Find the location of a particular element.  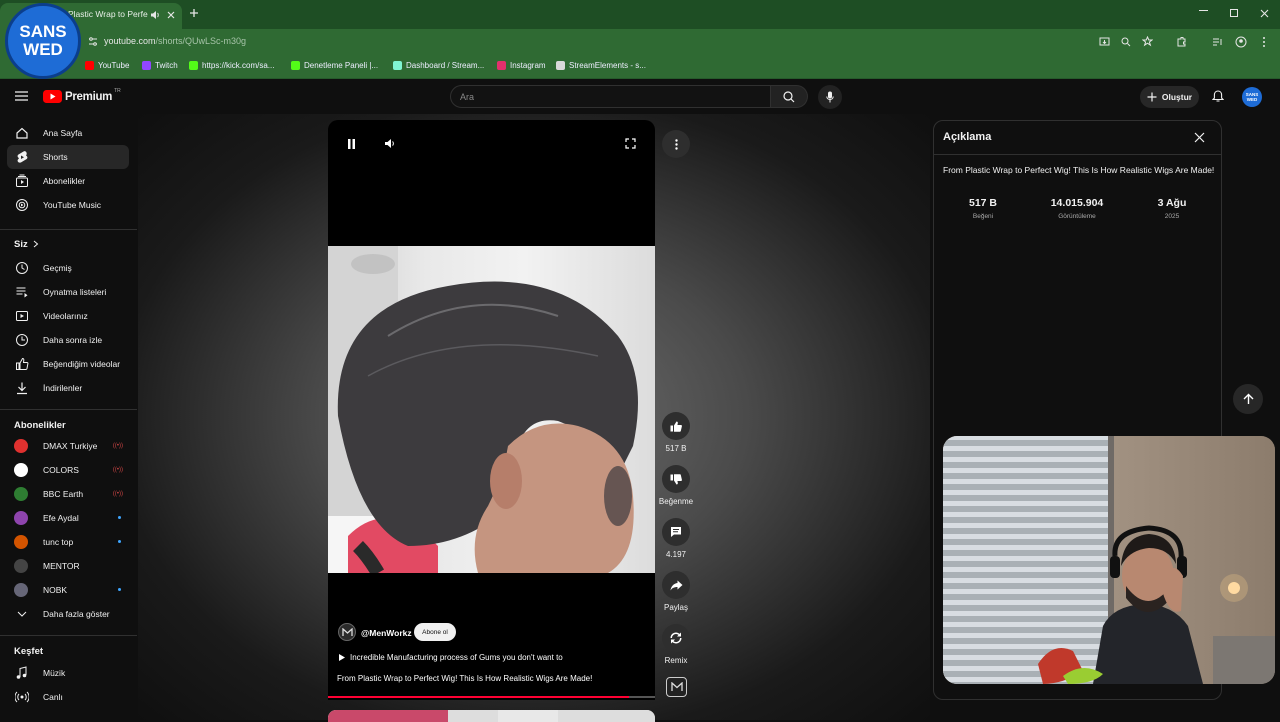

sidebar-item-youtube-music: YouTube Music is located at coordinates (68, 205).